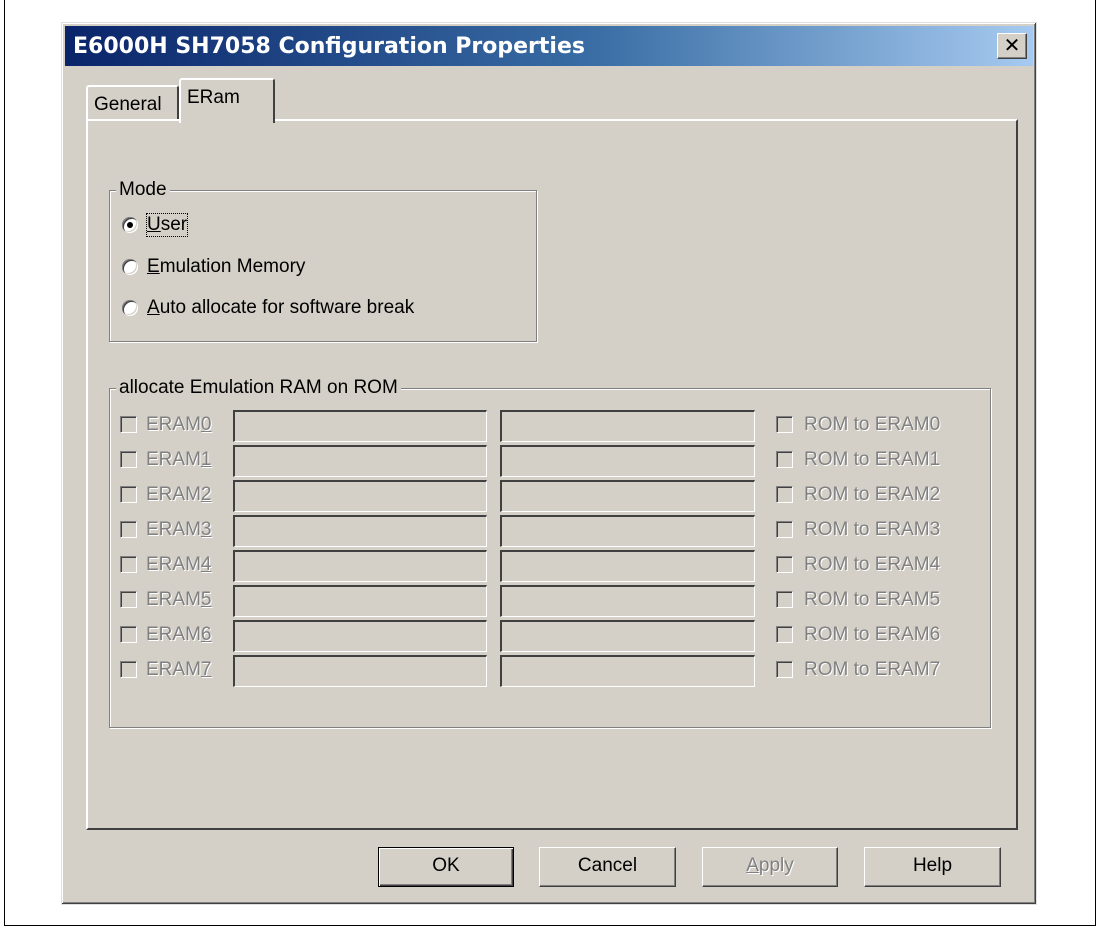 This screenshot has width=1101, height=928. I want to click on rom-to-eram-label: ROM to ERAM1, so click(872, 459).